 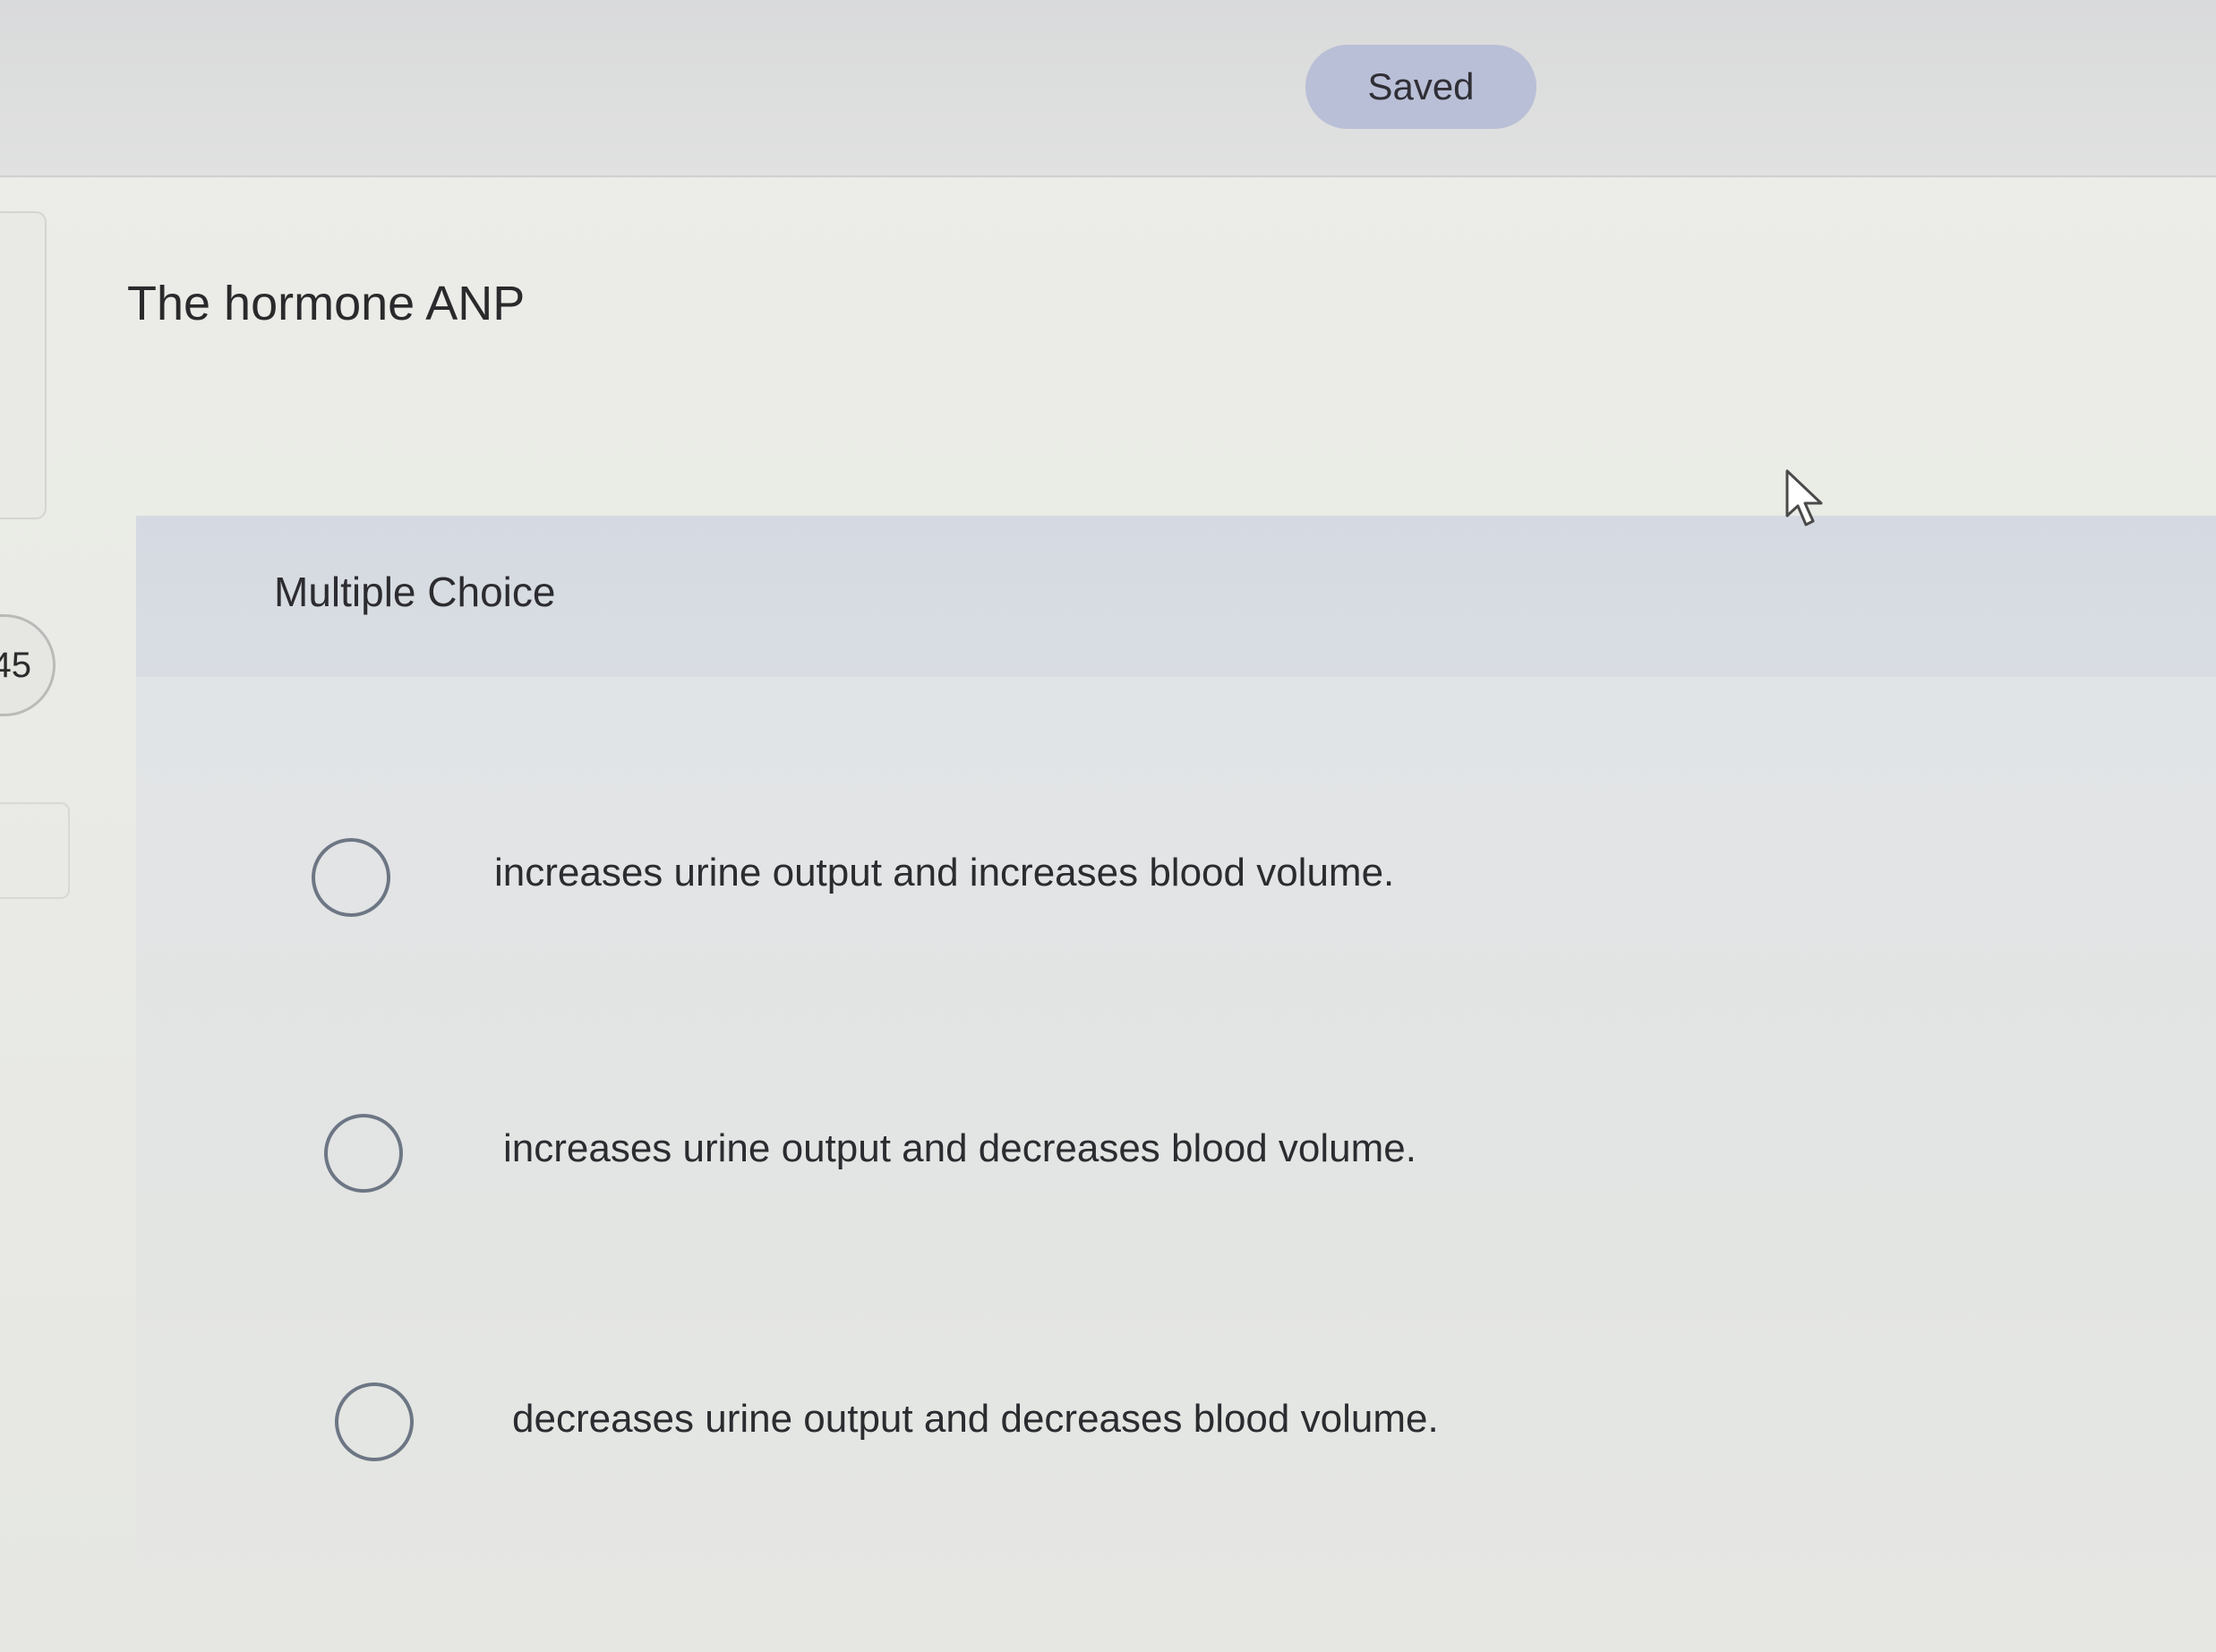 I want to click on top-bar: Saved, so click(x=1108, y=88).